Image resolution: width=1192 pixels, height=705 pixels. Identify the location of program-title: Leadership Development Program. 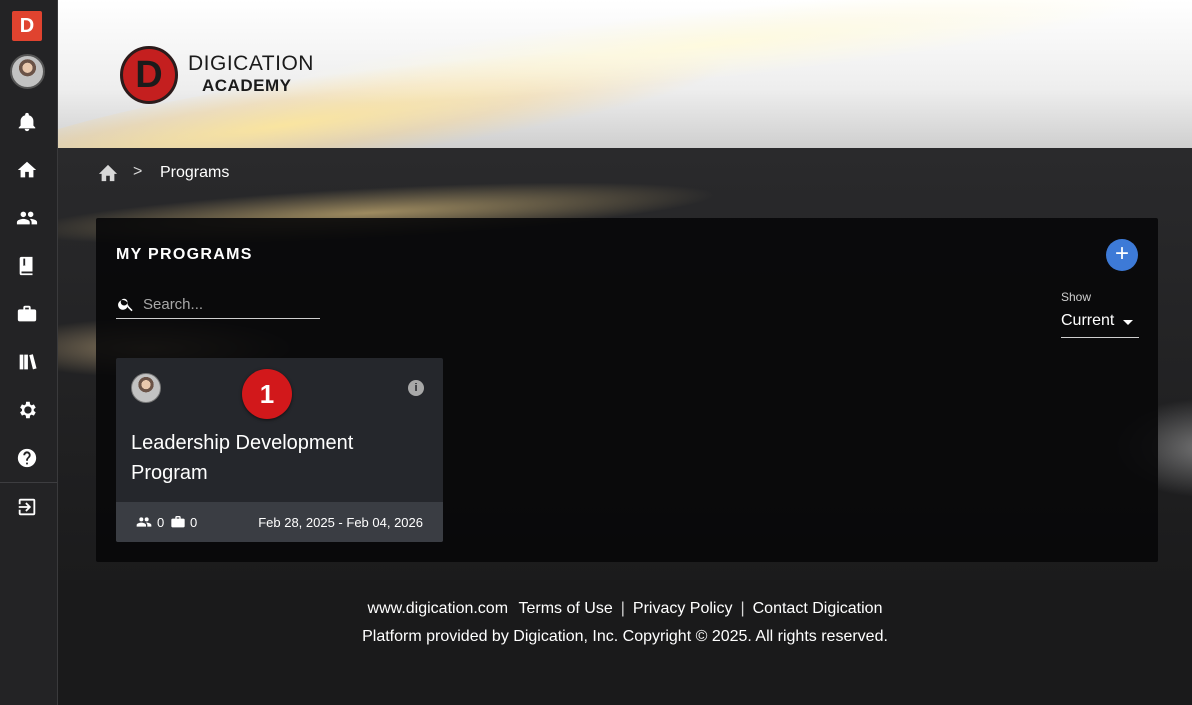
(276, 458).